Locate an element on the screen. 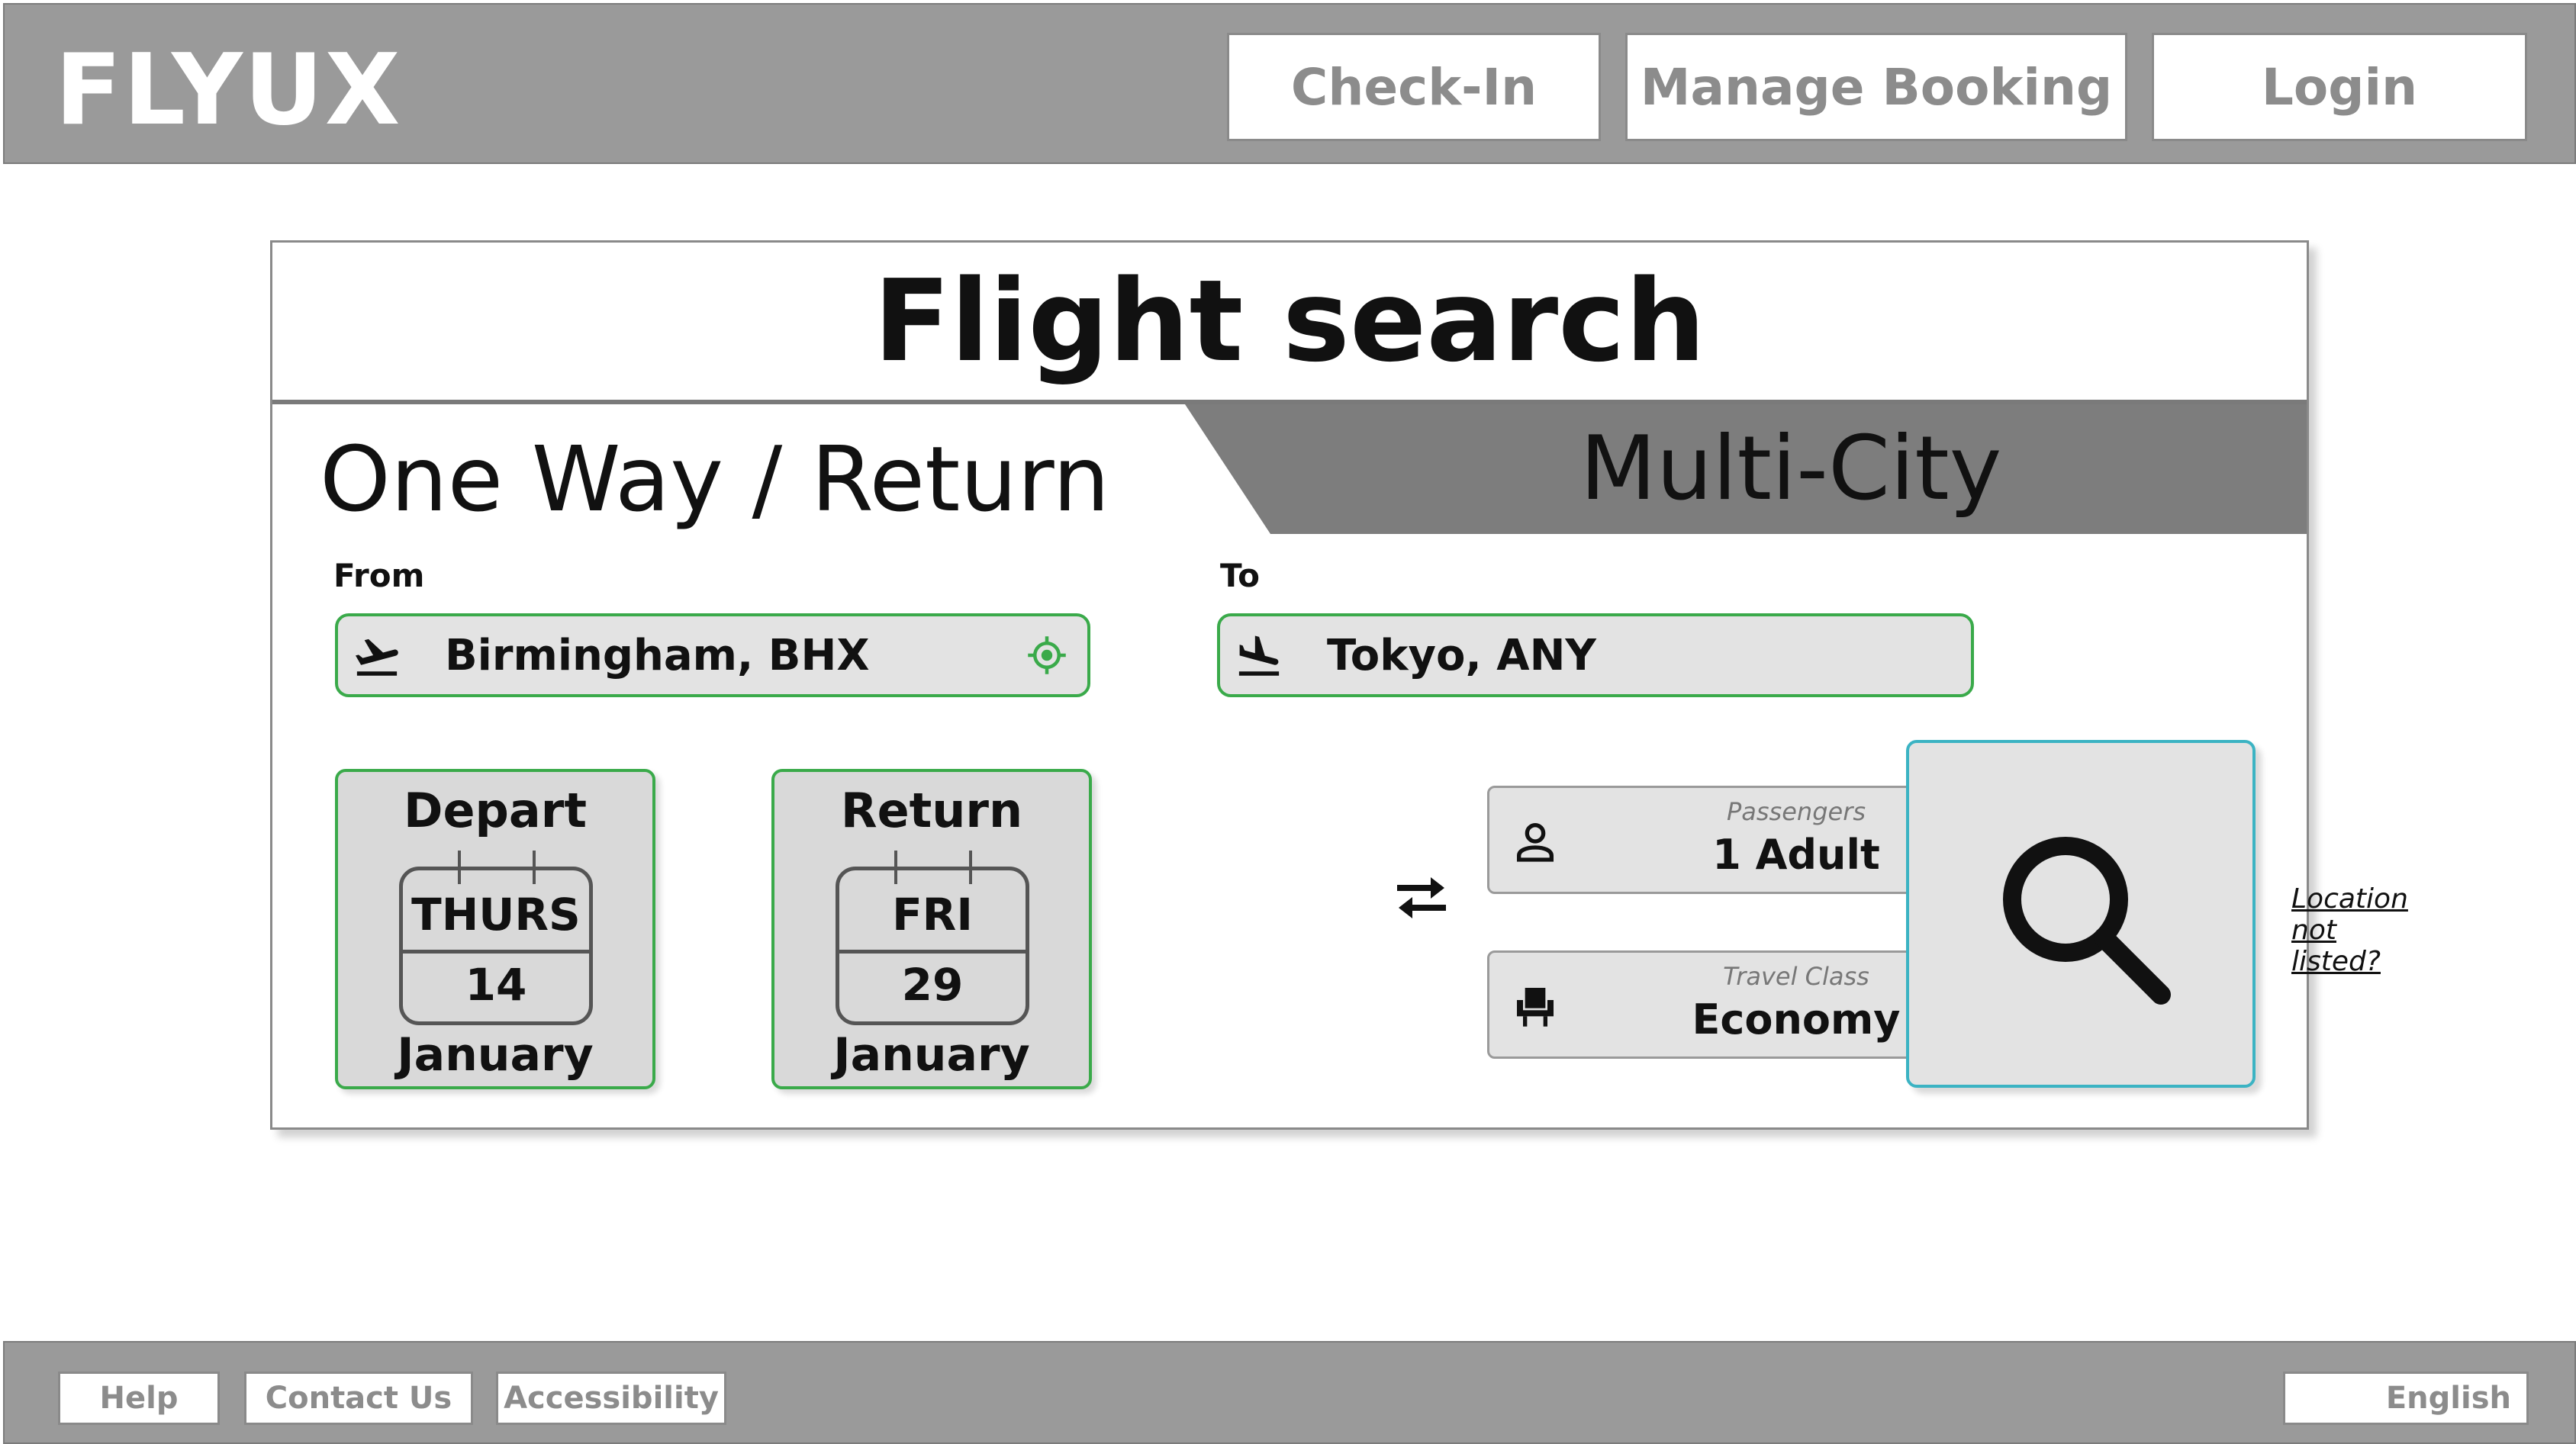 The width and height of the screenshot is (2576, 1444). return-day: FRI is located at coordinates (932, 915).